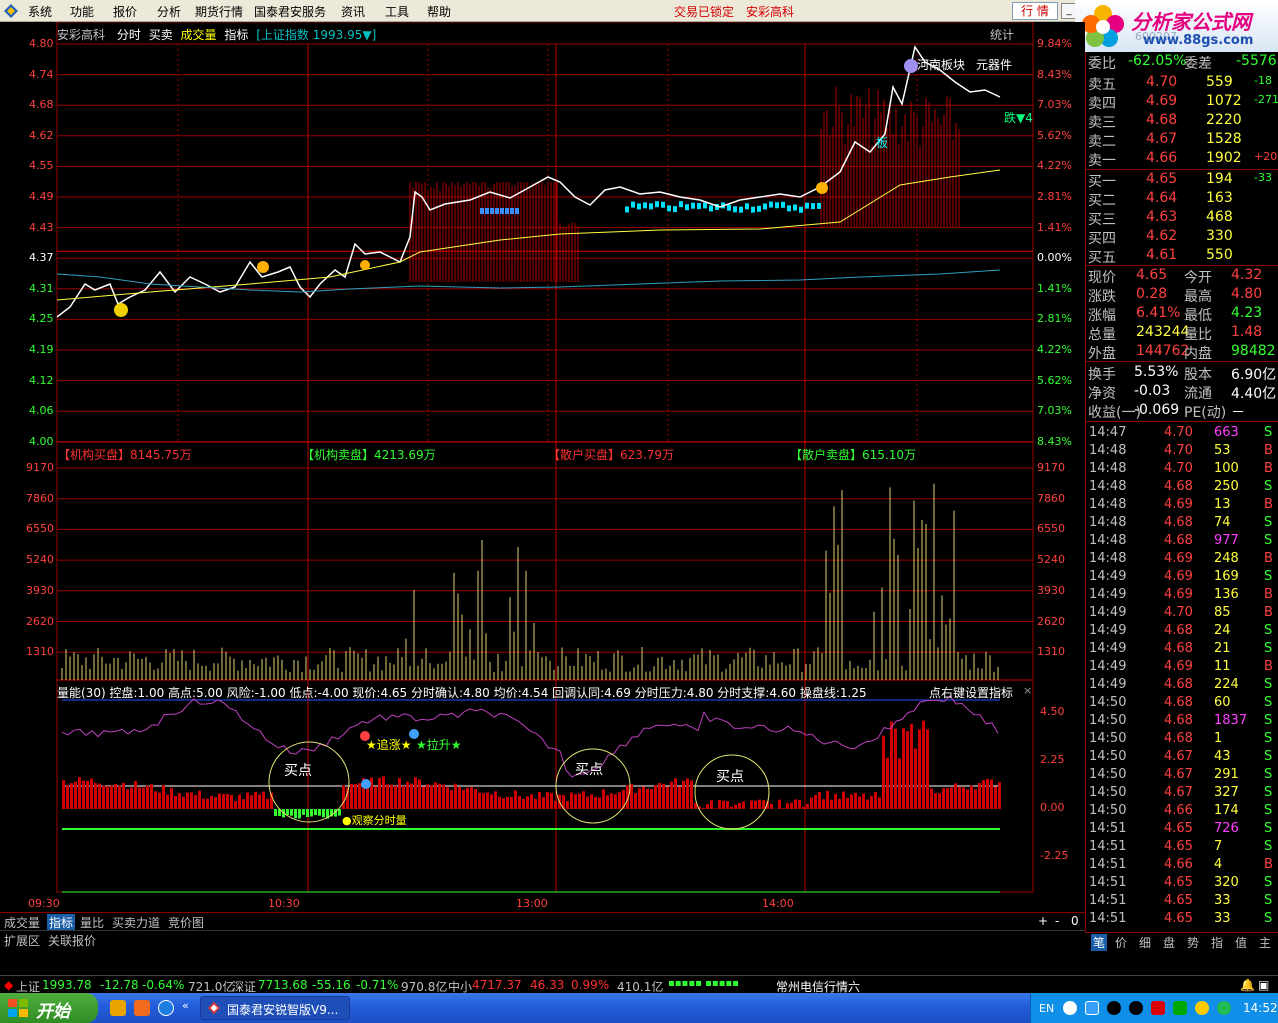  I want to click on shield-icon, so click(1180, 1008).